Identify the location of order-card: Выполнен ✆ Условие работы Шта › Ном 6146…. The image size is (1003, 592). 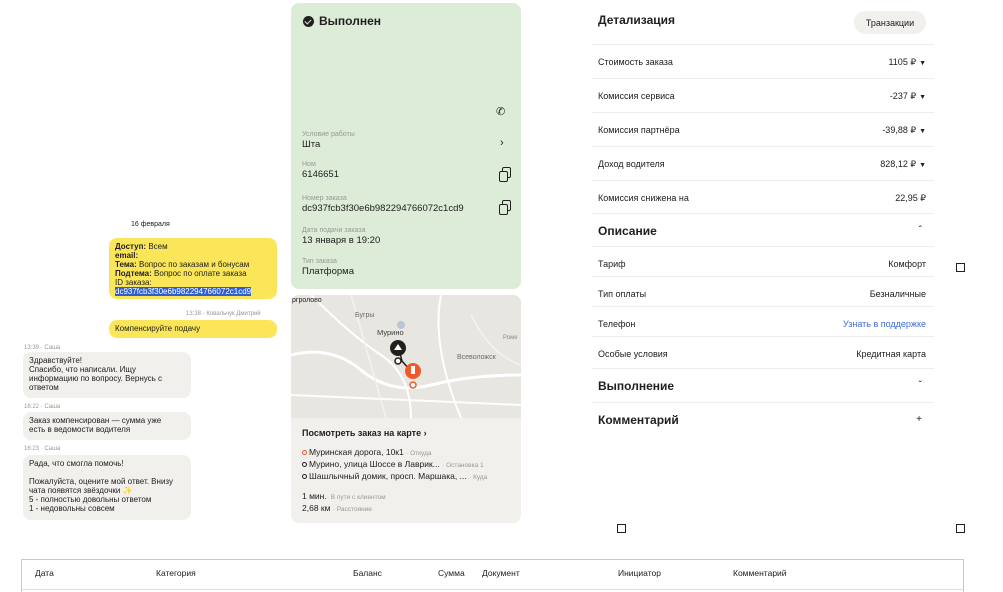
(406, 146).